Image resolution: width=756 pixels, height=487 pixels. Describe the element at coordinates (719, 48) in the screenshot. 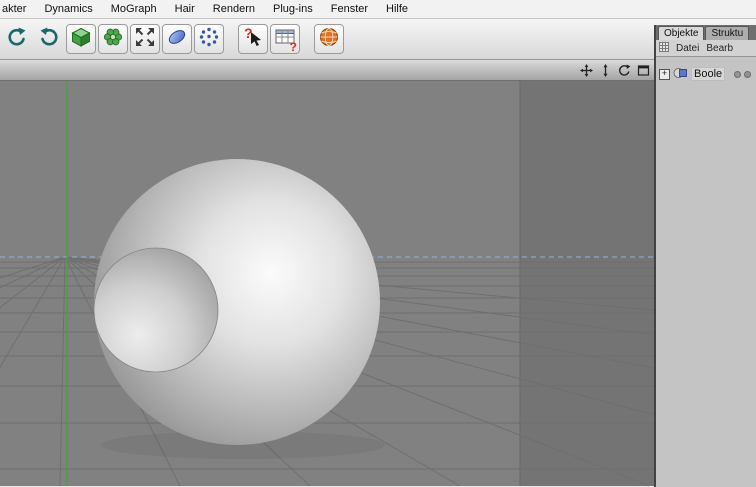

I see `panel-menu-bearbeiten: Bearb` at that location.